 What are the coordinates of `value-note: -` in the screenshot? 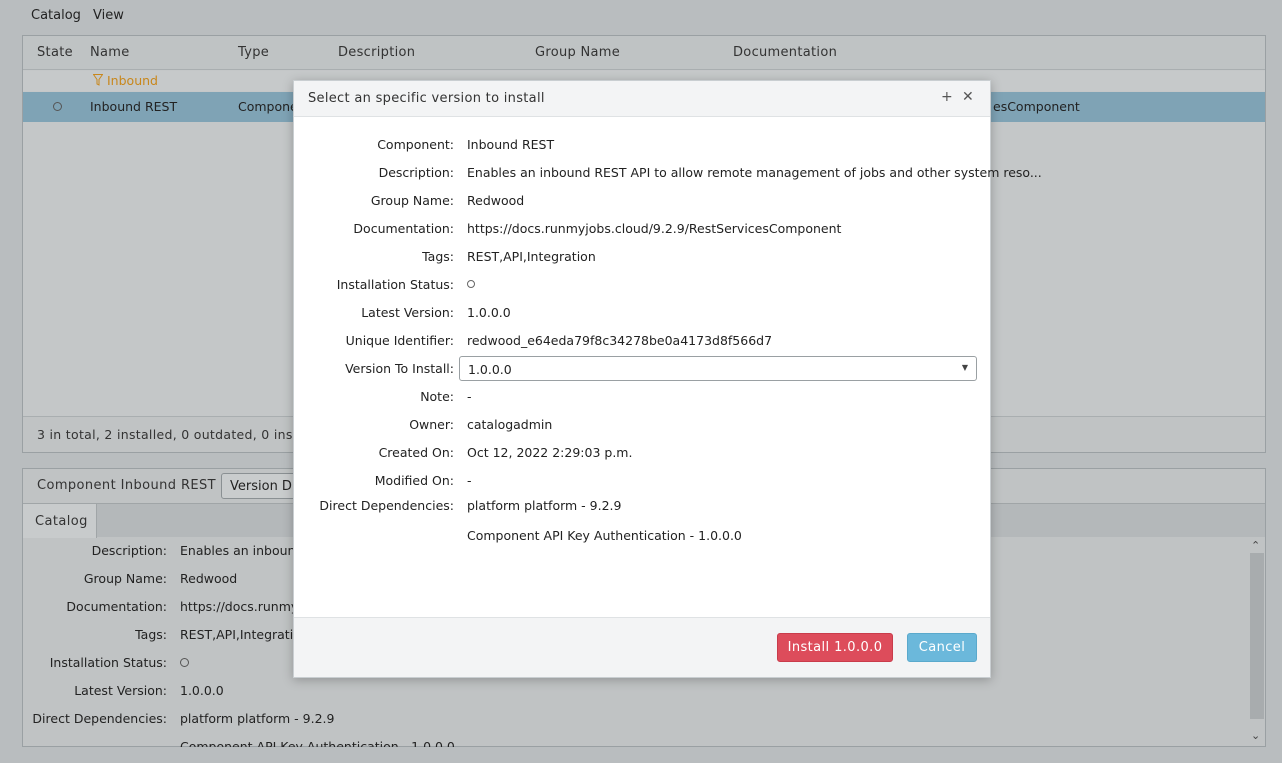 It's located at (469, 396).